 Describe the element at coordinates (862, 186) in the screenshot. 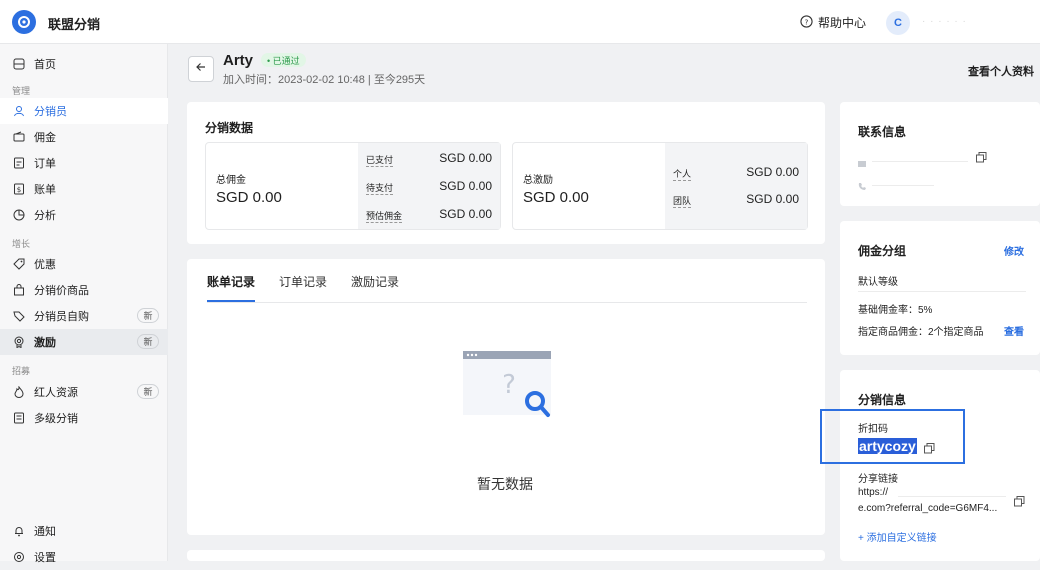

I see `phone-icon` at that location.